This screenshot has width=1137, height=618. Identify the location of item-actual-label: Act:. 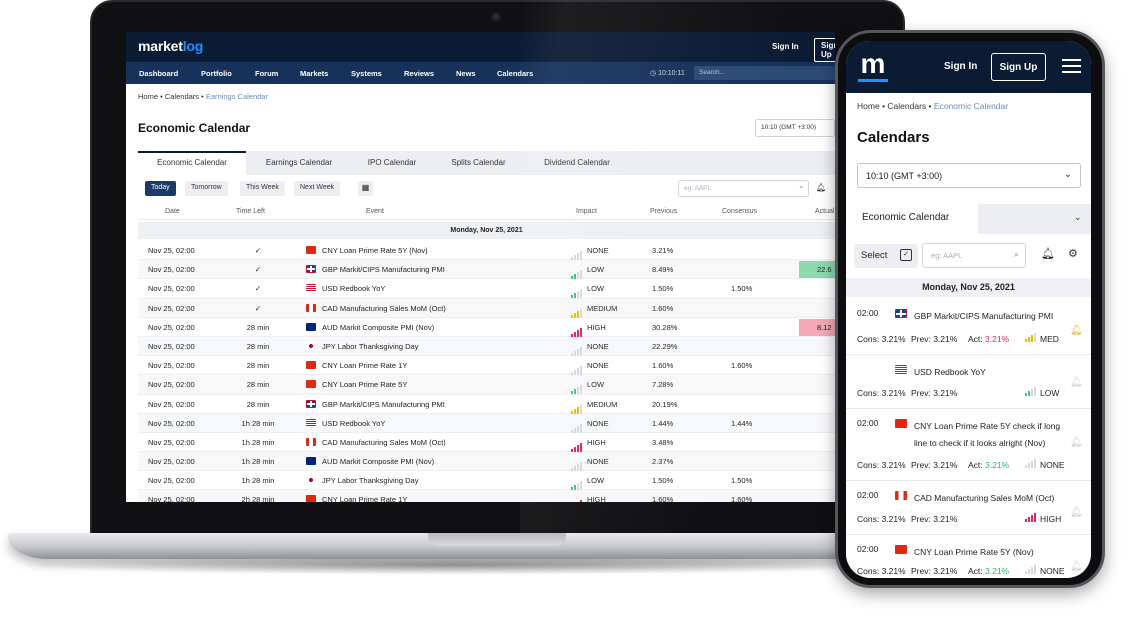
(977, 339).